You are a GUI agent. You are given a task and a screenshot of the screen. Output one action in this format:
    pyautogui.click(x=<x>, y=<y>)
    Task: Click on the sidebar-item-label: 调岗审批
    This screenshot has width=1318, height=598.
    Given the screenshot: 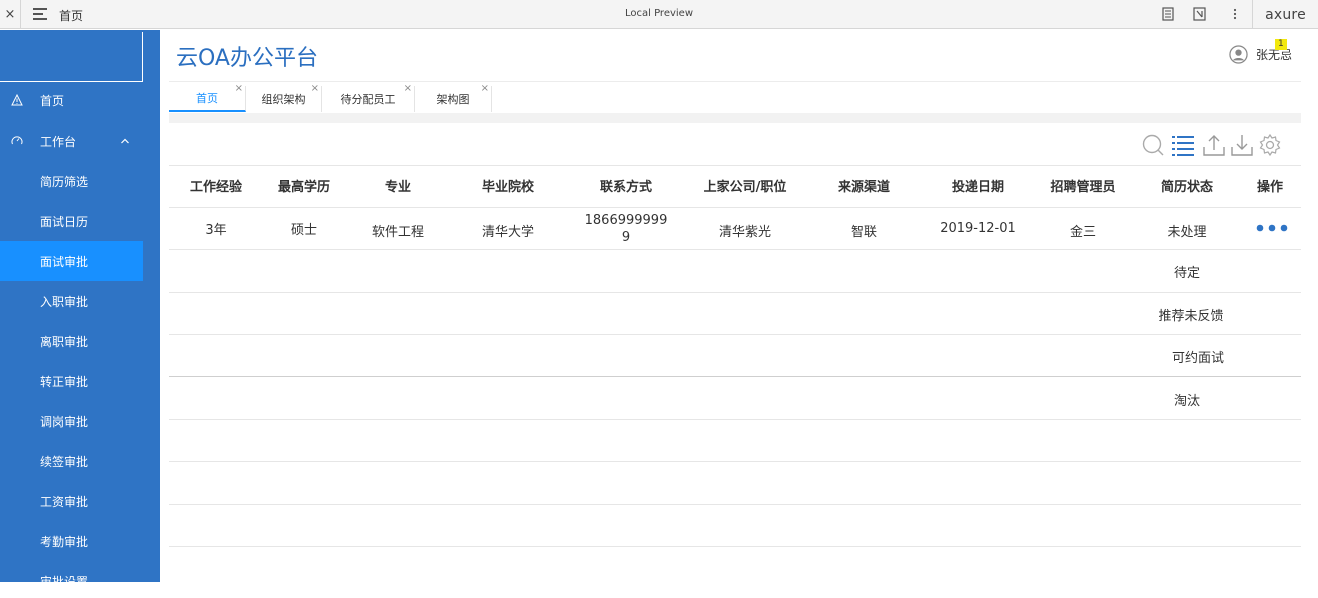 What is the action you would take?
    pyautogui.click(x=64, y=421)
    